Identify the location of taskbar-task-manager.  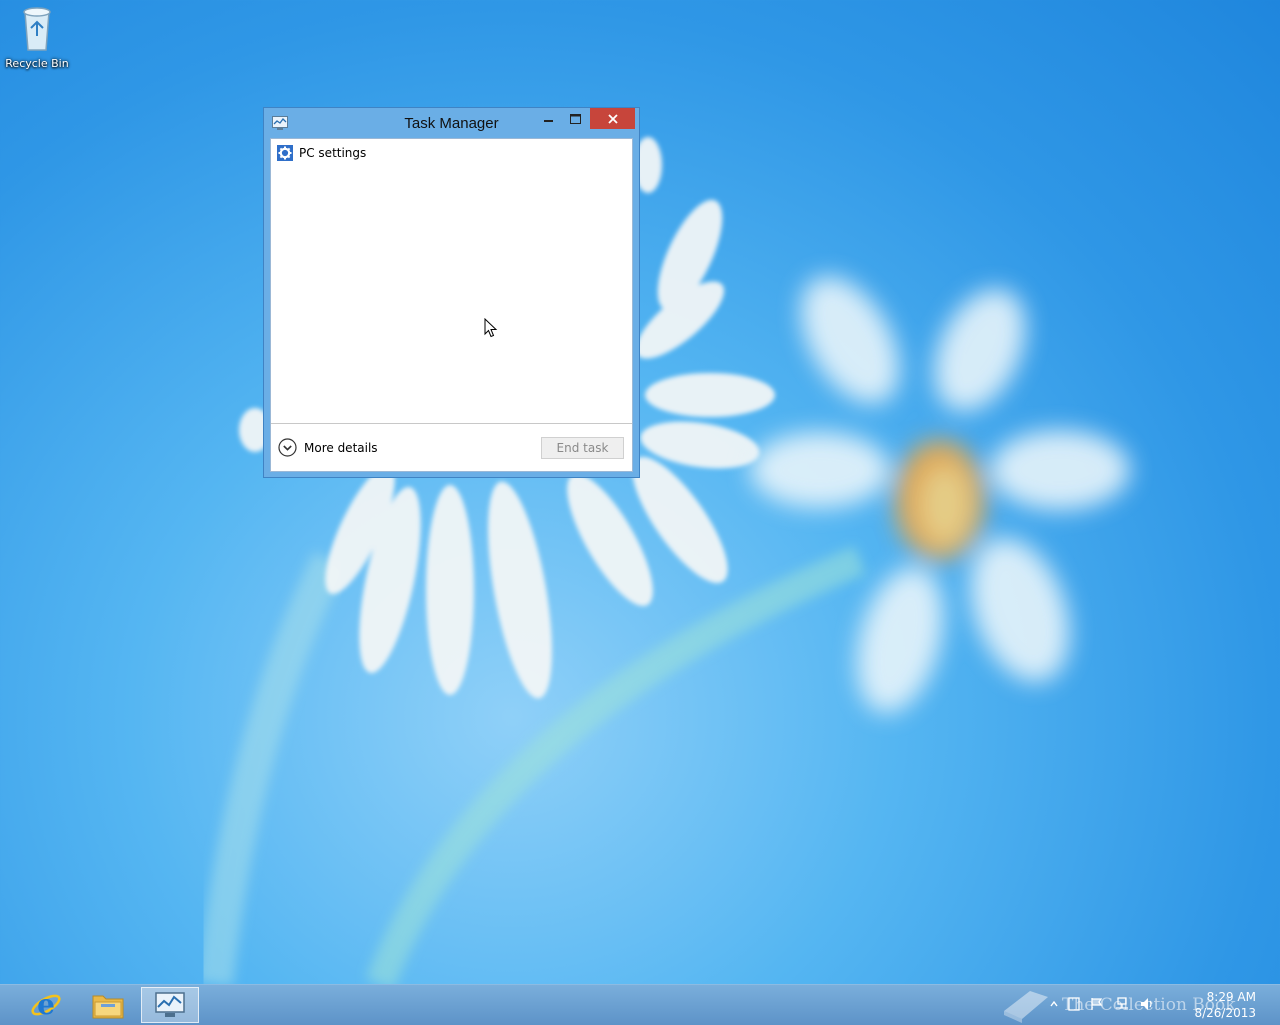
(170, 1005).